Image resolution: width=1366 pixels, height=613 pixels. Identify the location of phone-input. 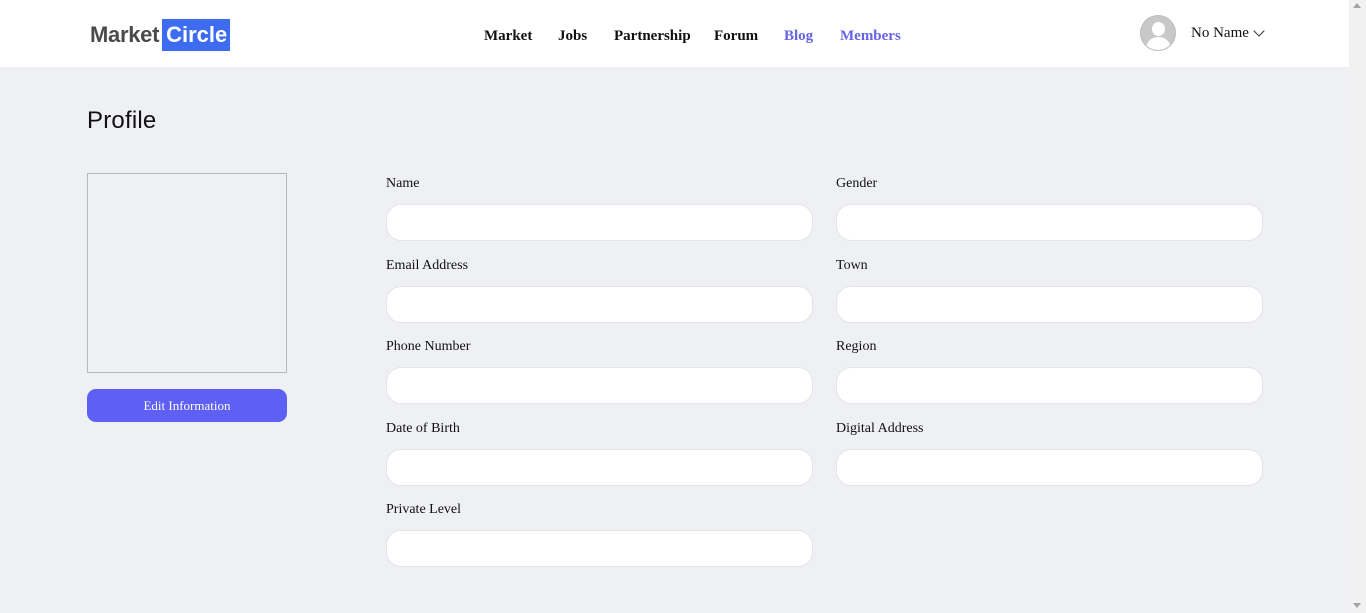
(599, 385).